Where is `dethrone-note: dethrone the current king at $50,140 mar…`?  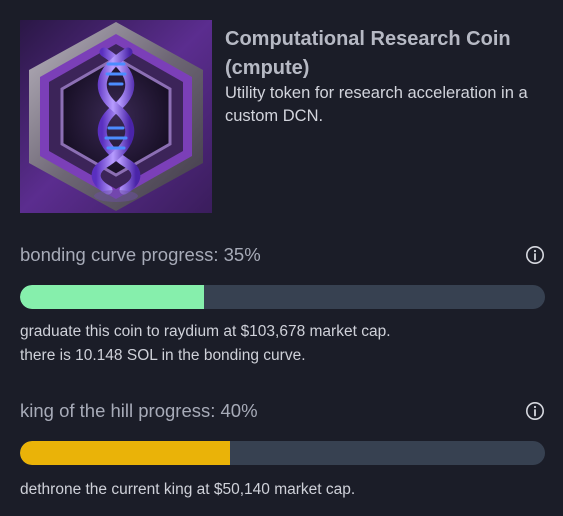 dethrone-note: dethrone the current king at $50,140 mar… is located at coordinates (188, 489).